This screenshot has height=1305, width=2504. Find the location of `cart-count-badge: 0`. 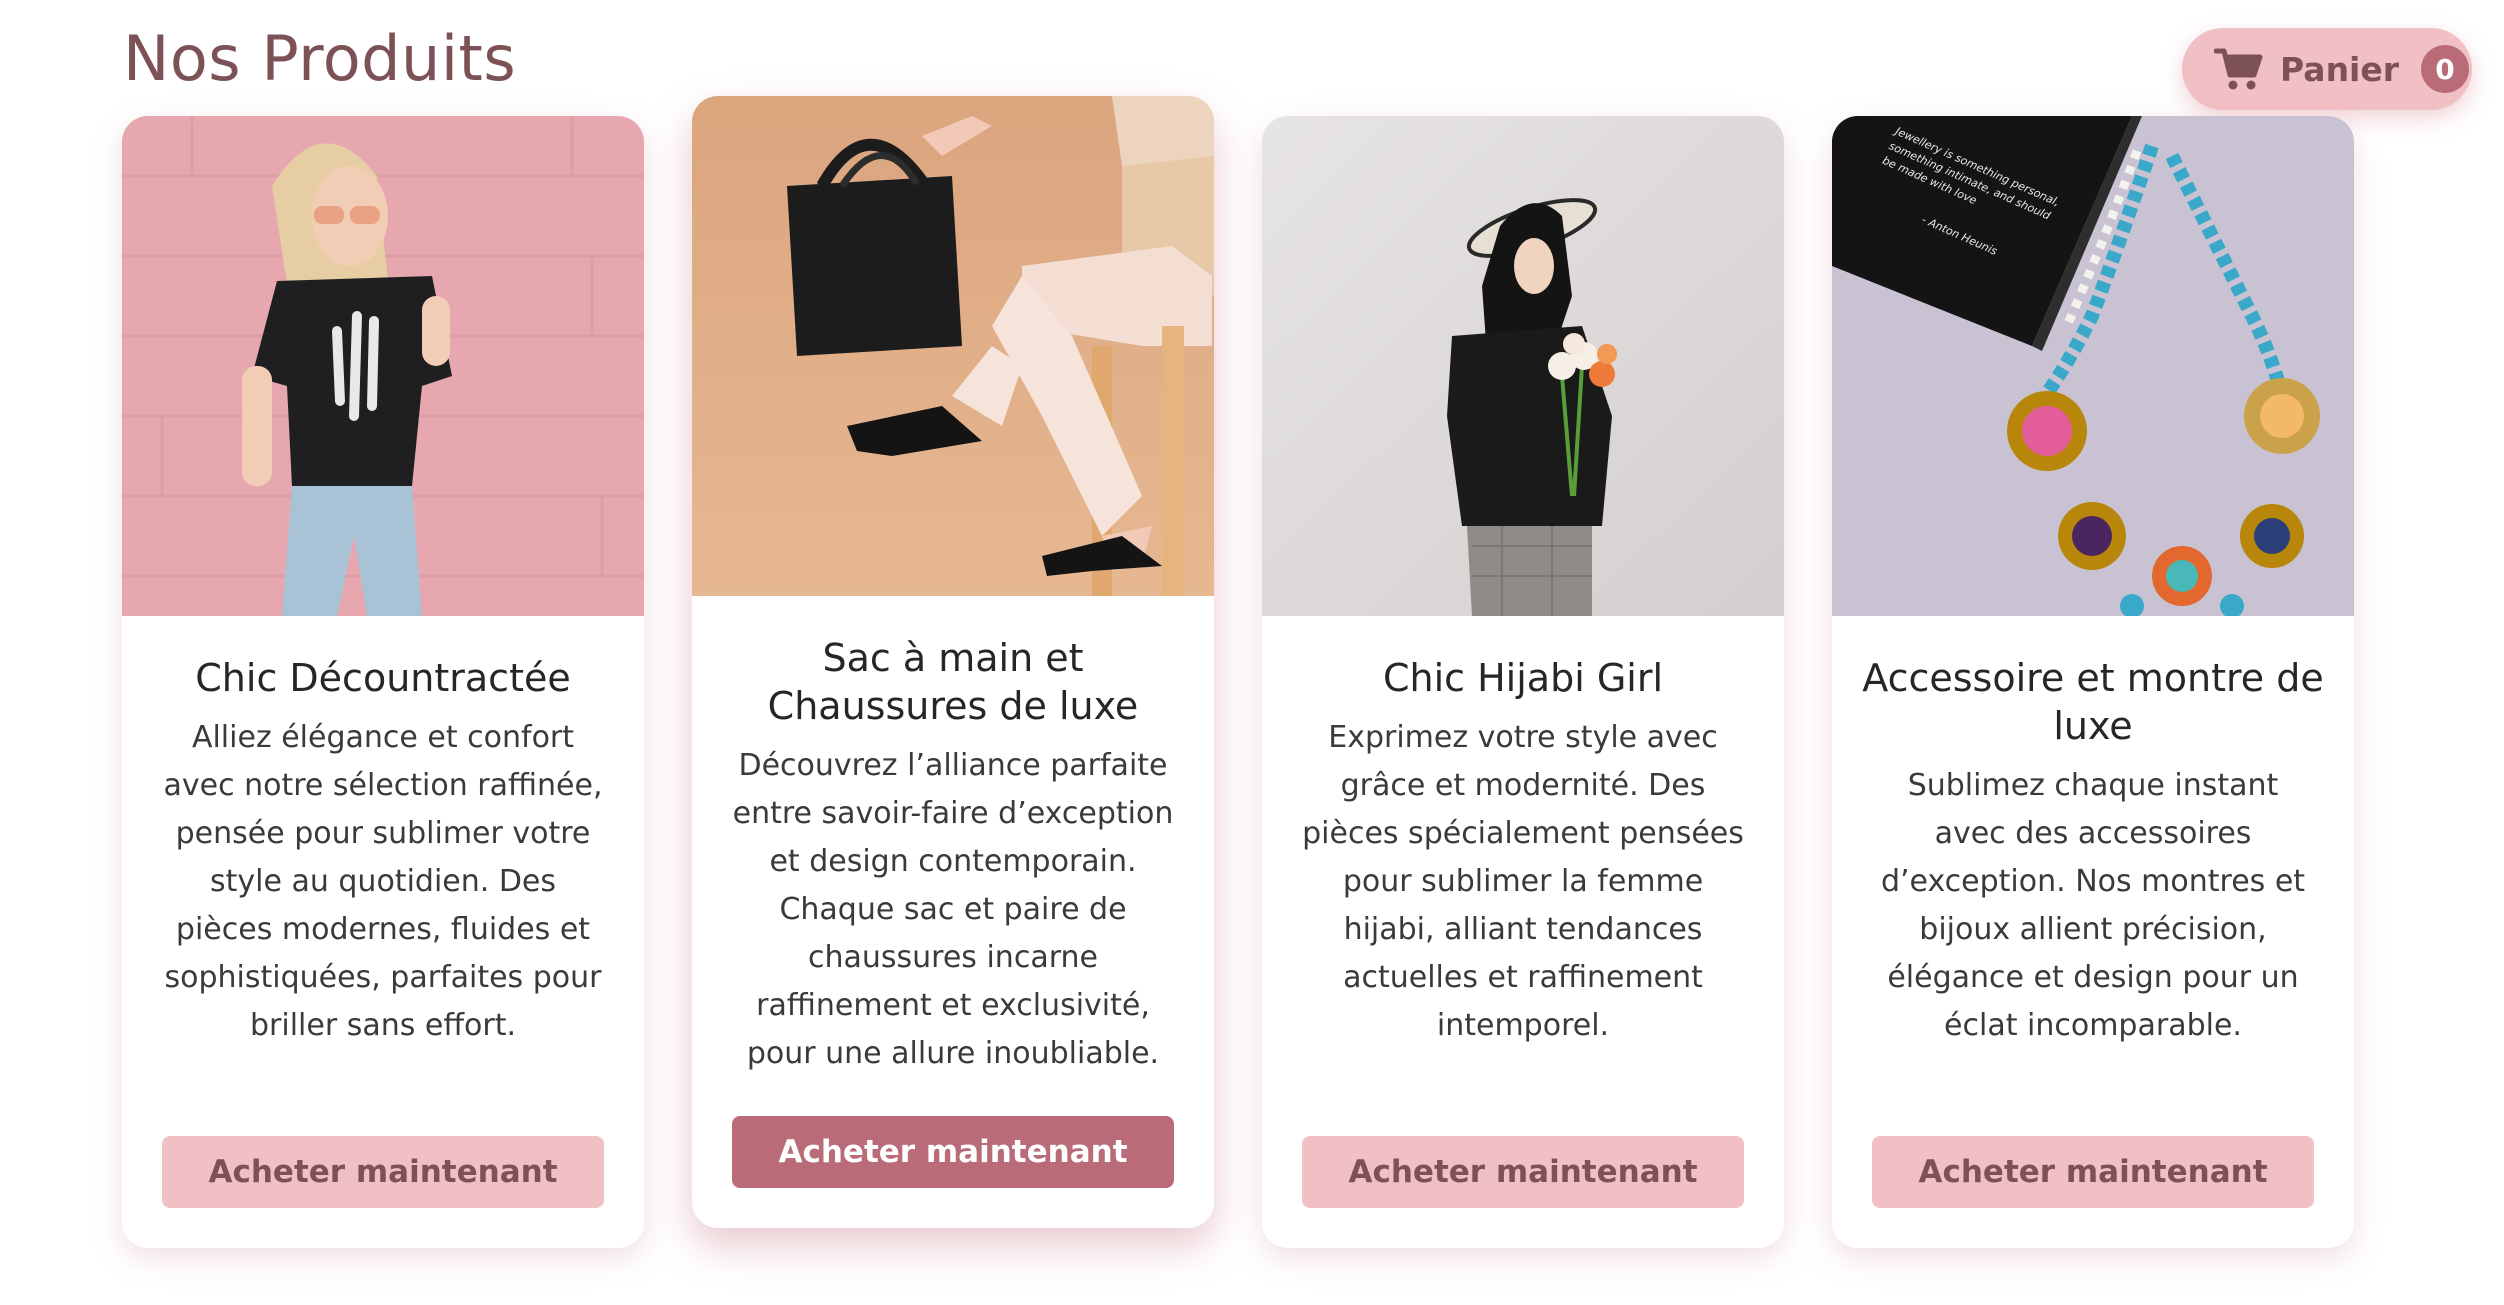

cart-count-badge: 0 is located at coordinates (2445, 69).